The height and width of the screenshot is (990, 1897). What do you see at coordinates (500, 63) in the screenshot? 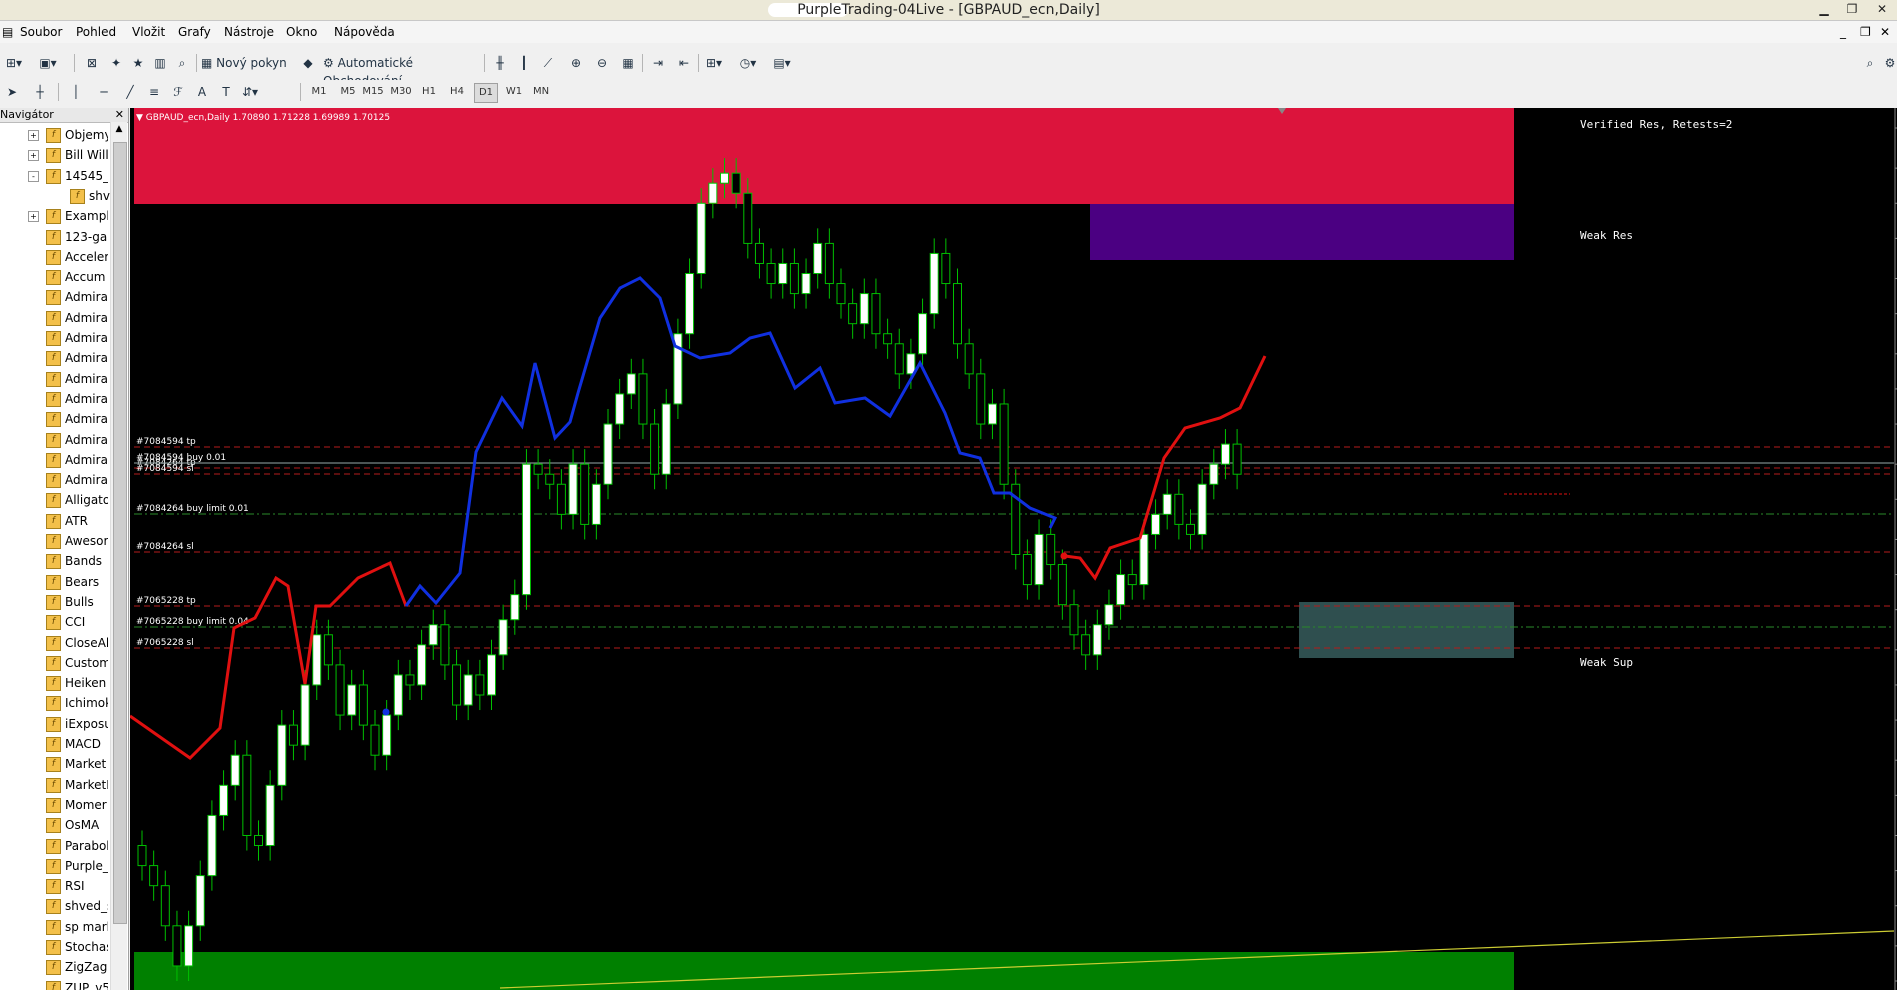
I see `bar-chart-icon: ╫` at bounding box center [500, 63].